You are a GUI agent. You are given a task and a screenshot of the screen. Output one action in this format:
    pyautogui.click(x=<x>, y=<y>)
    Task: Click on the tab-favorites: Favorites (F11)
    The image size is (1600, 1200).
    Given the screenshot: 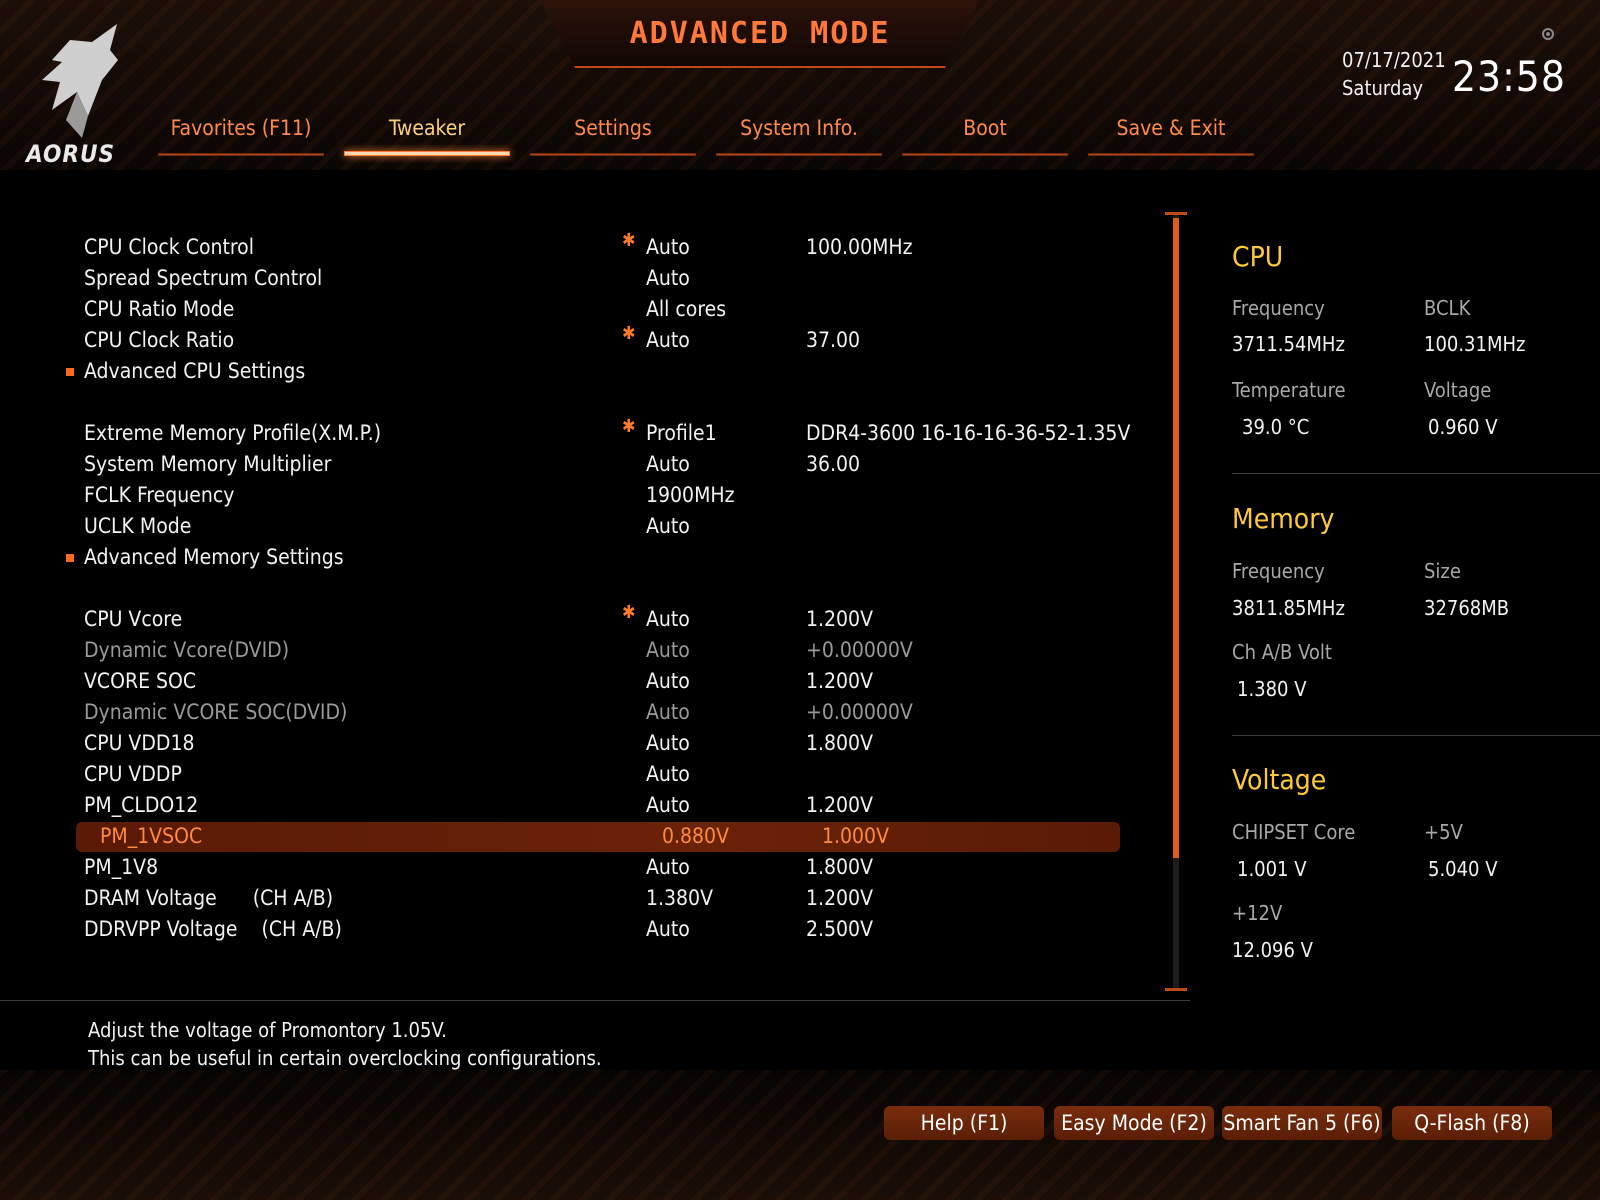 What is the action you would take?
    pyautogui.click(x=241, y=134)
    